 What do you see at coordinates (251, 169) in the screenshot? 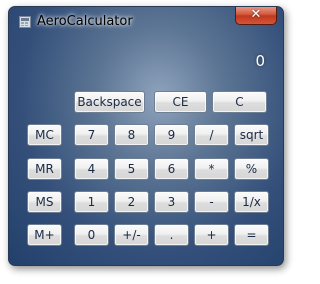
I see `percent-button: %` at bounding box center [251, 169].